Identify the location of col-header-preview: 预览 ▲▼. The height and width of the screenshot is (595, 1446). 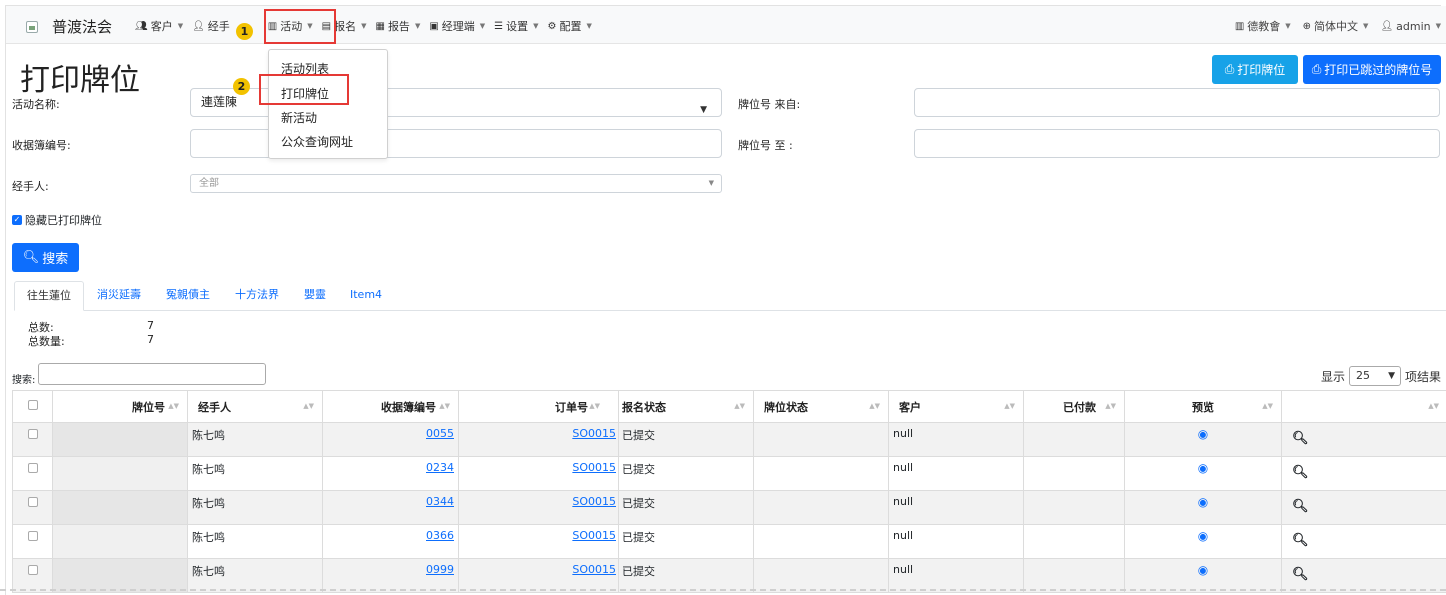
(1203, 406).